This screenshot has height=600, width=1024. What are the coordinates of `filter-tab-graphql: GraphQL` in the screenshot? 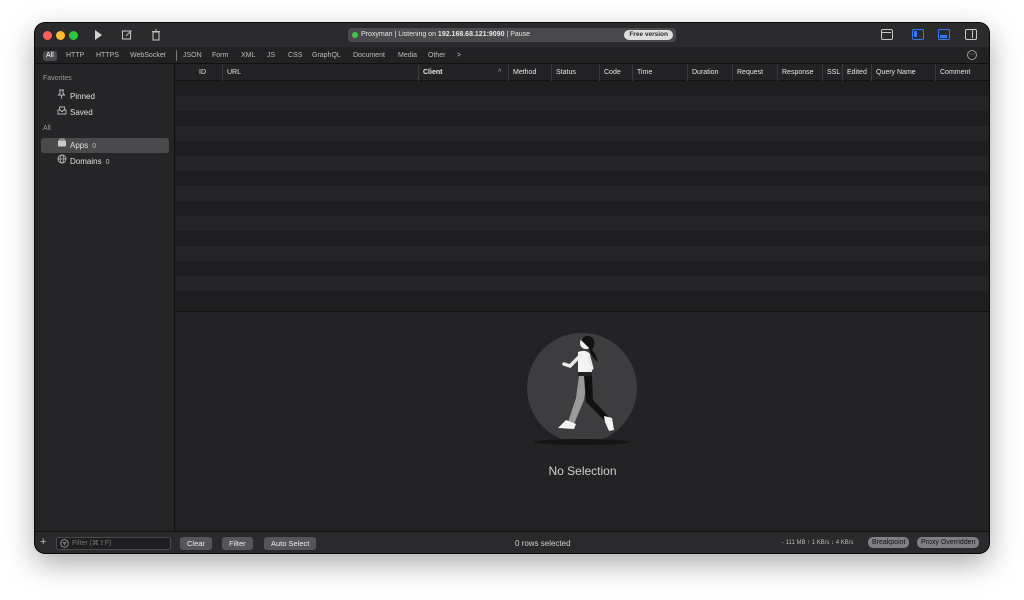 It's located at (326, 56).